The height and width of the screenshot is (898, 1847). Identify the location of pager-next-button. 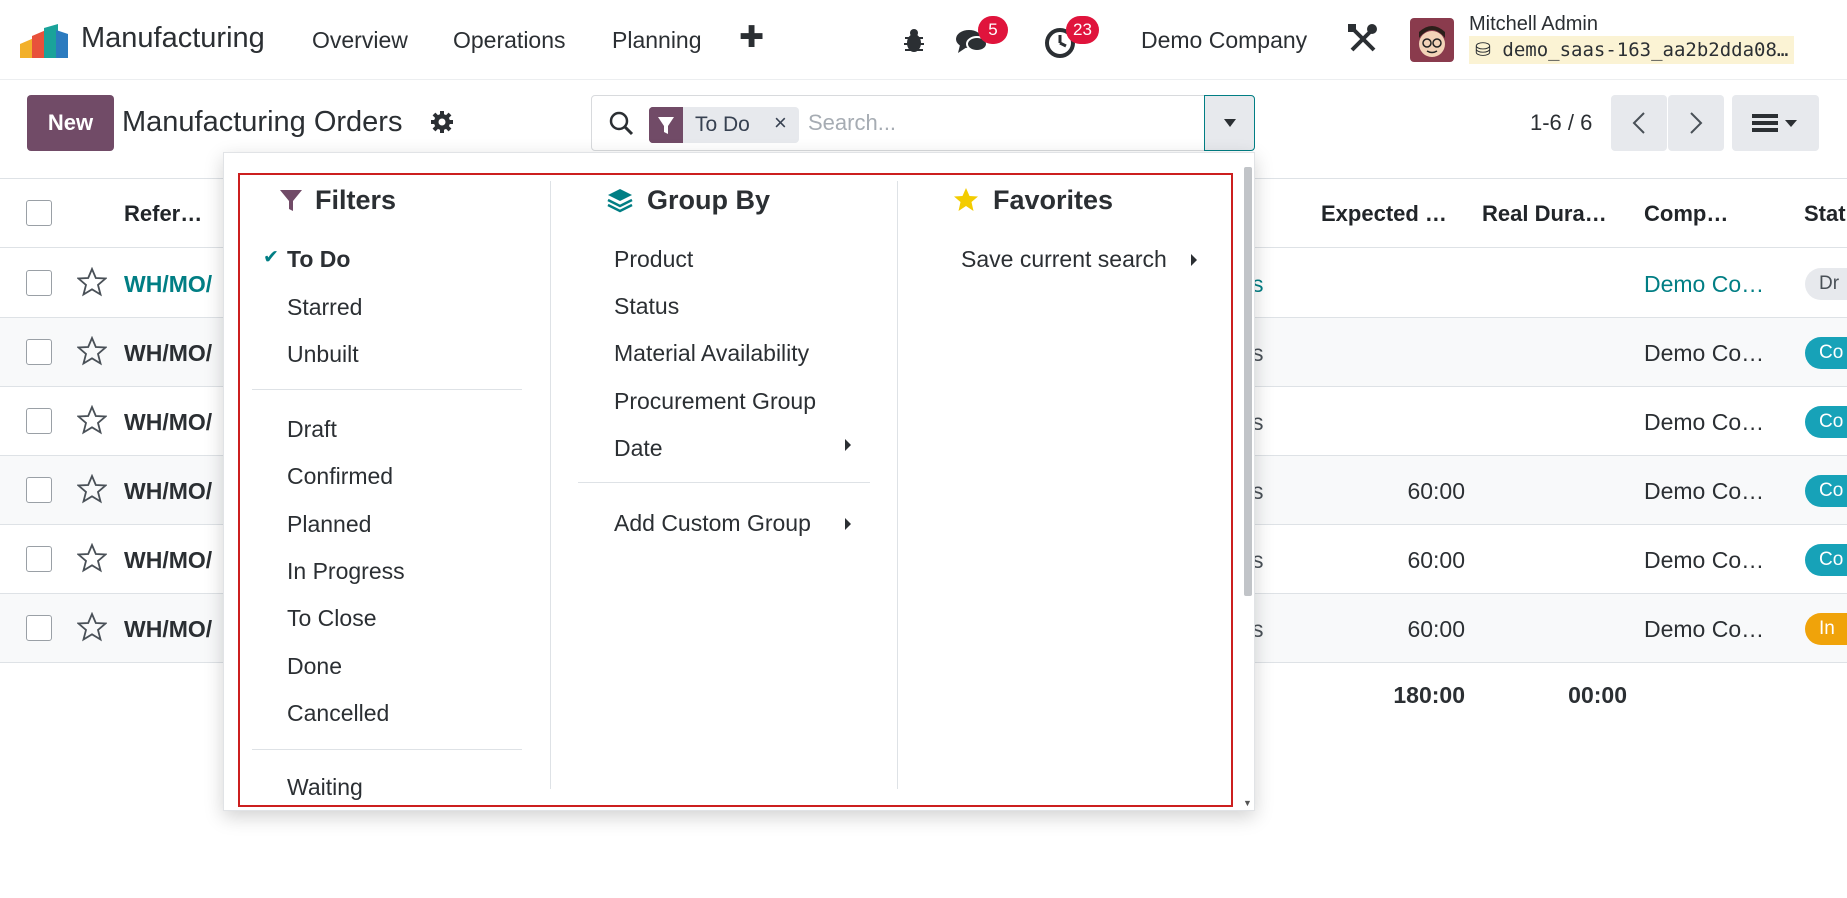
(1696, 123).